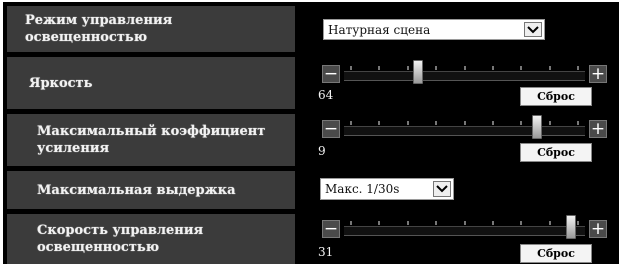 Image resolution: width=622 pixels, height=267 pixels. Describe the element at coordinates (598, 129) in the screenshot. I see `max-gain-plus-button: +` at that location.